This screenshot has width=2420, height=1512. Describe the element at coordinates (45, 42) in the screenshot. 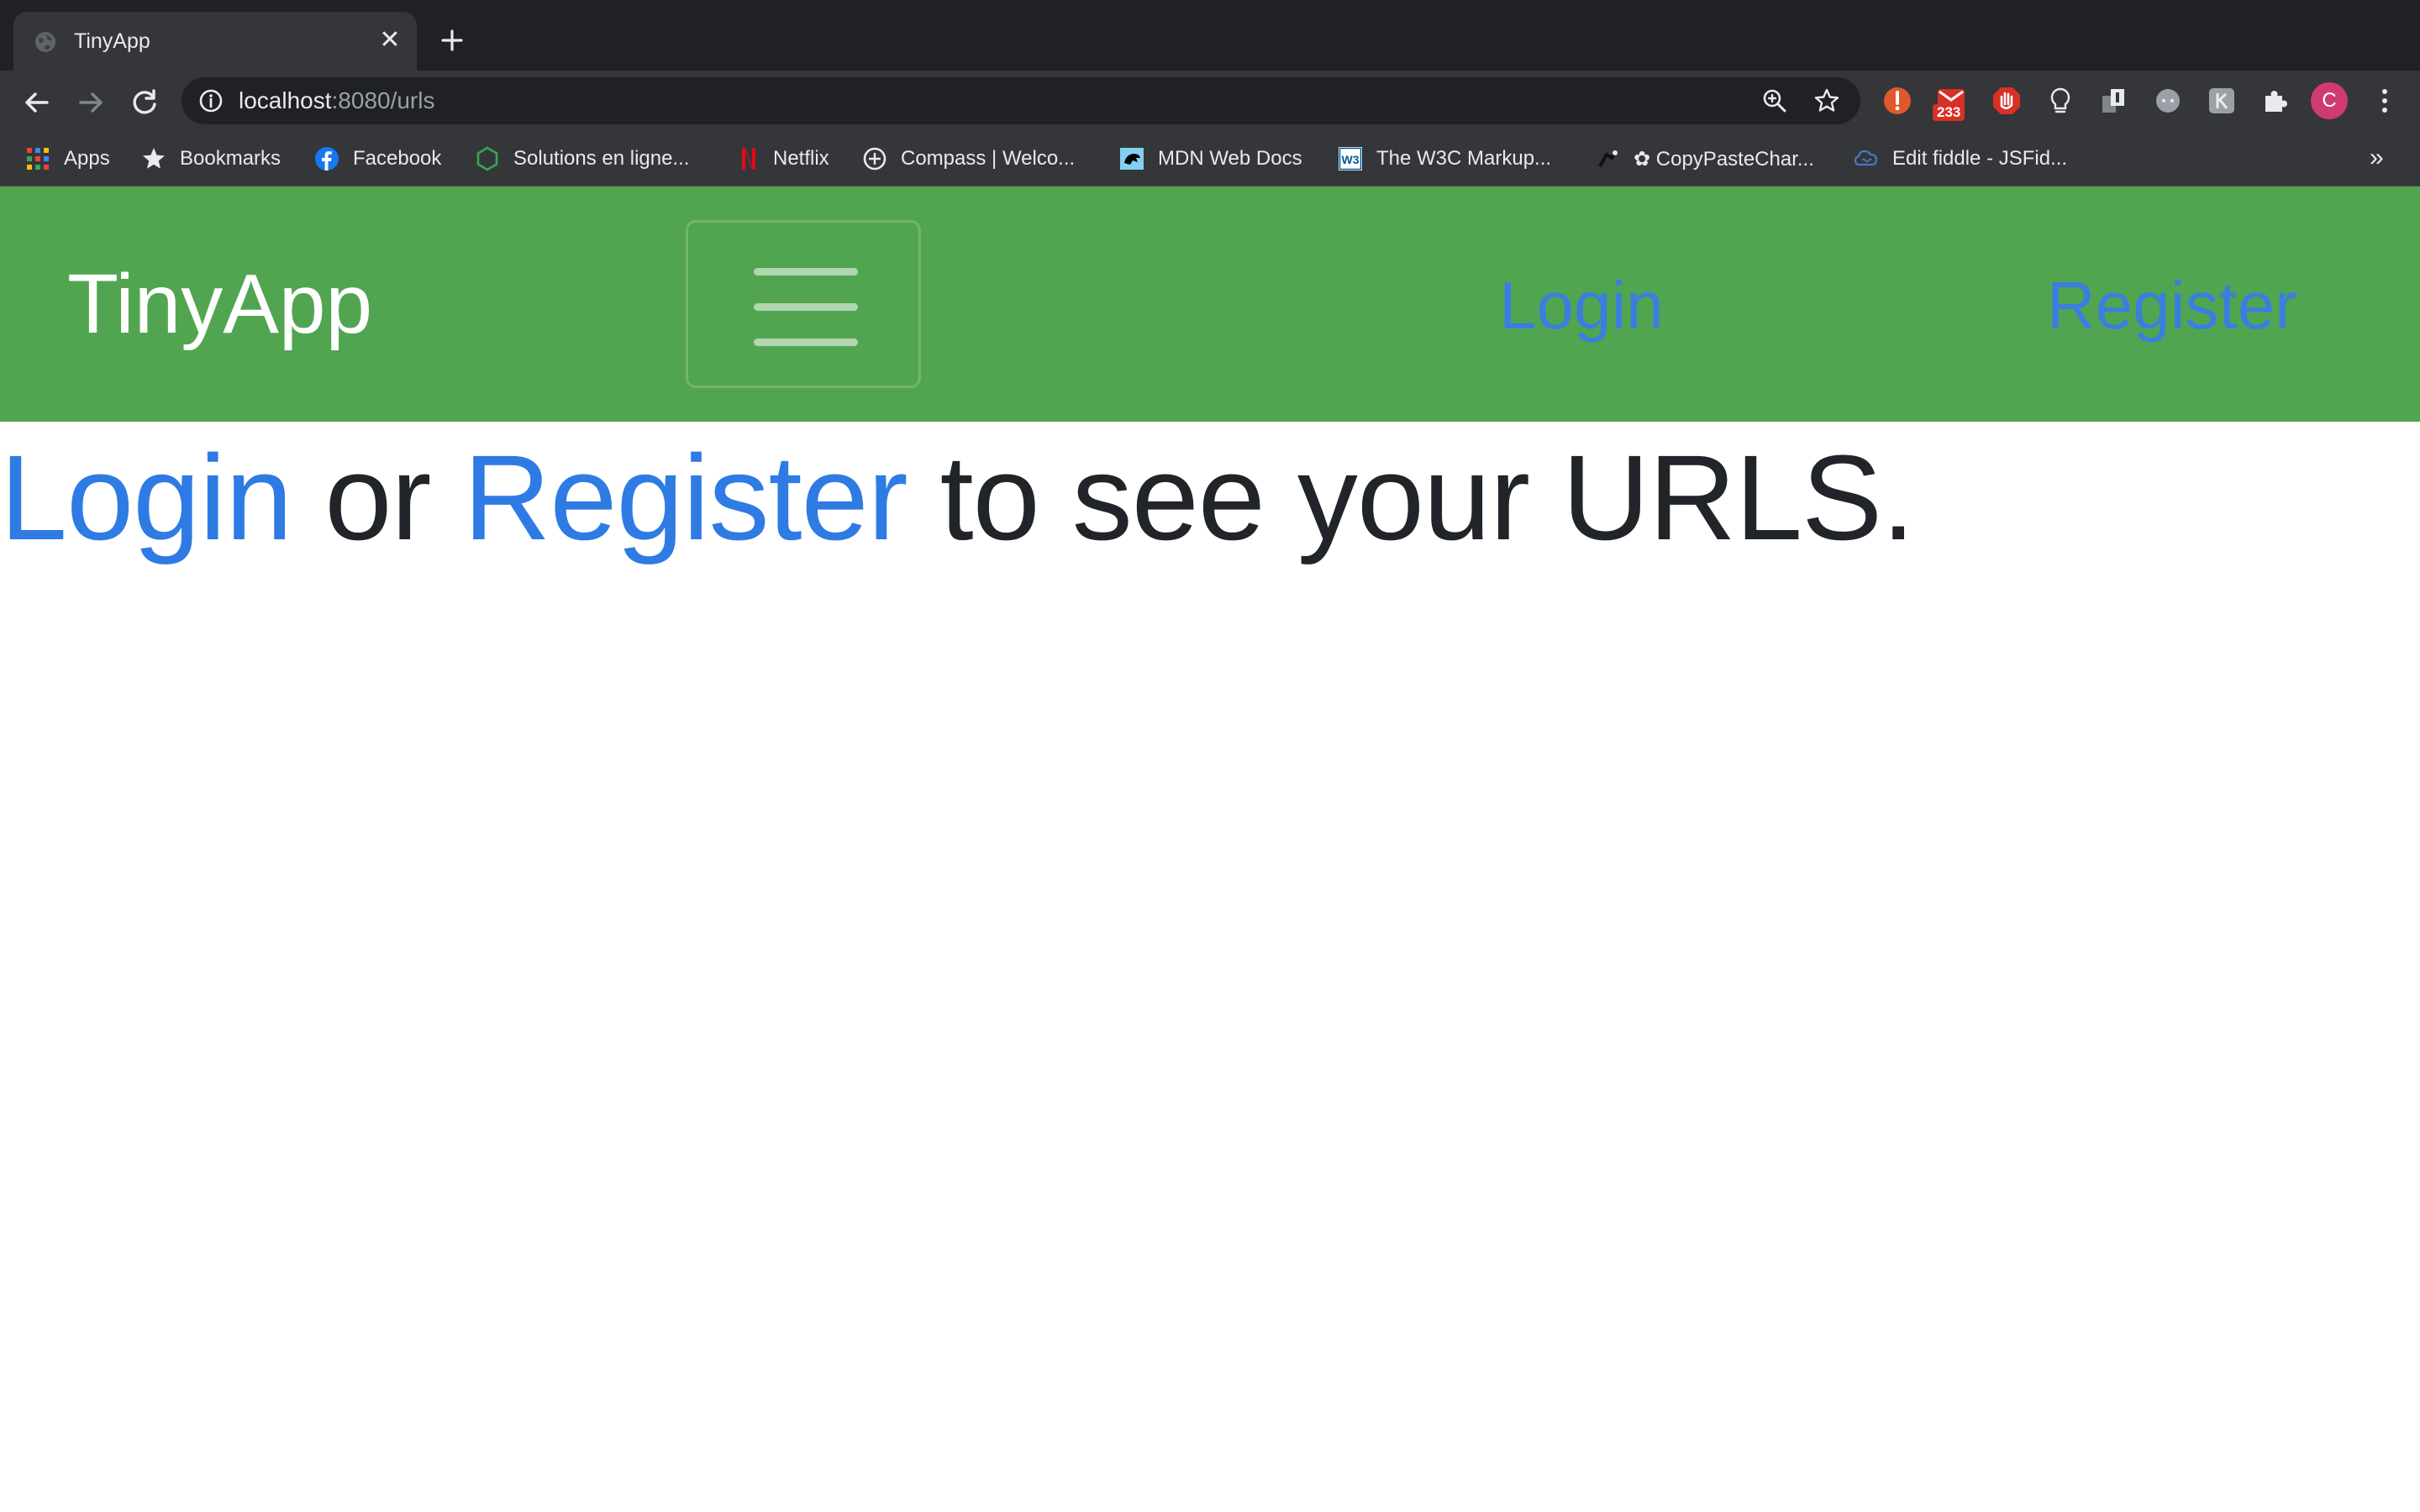

I see `globe-icon` at that location.